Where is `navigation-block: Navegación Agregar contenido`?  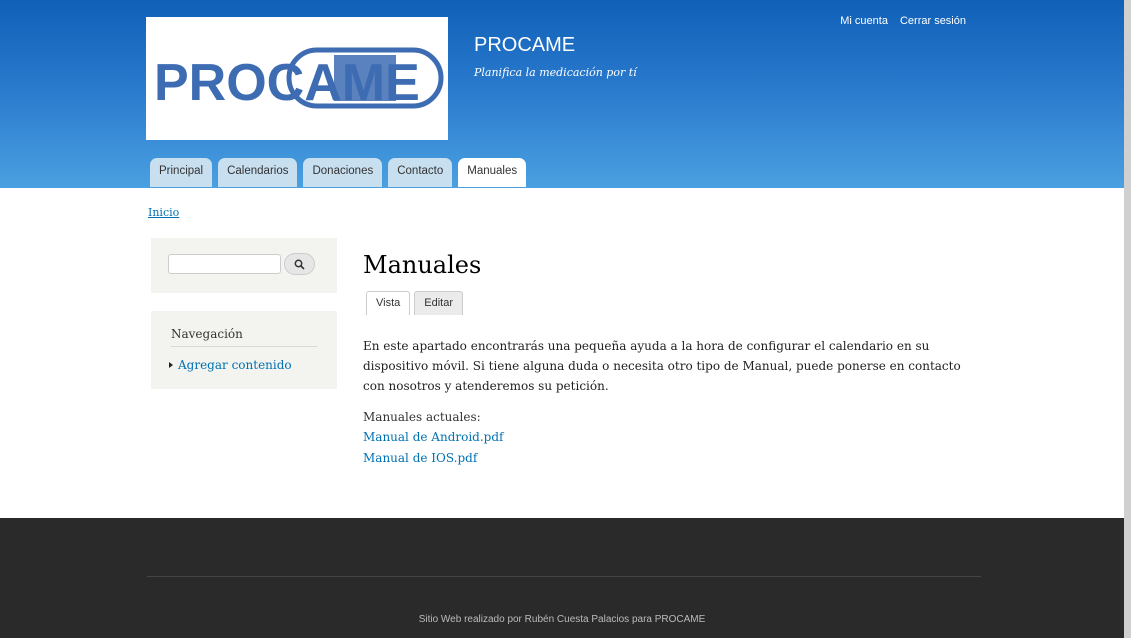
navigation-block: Navegación Agregar contenido is located at coordinates (244, 350).